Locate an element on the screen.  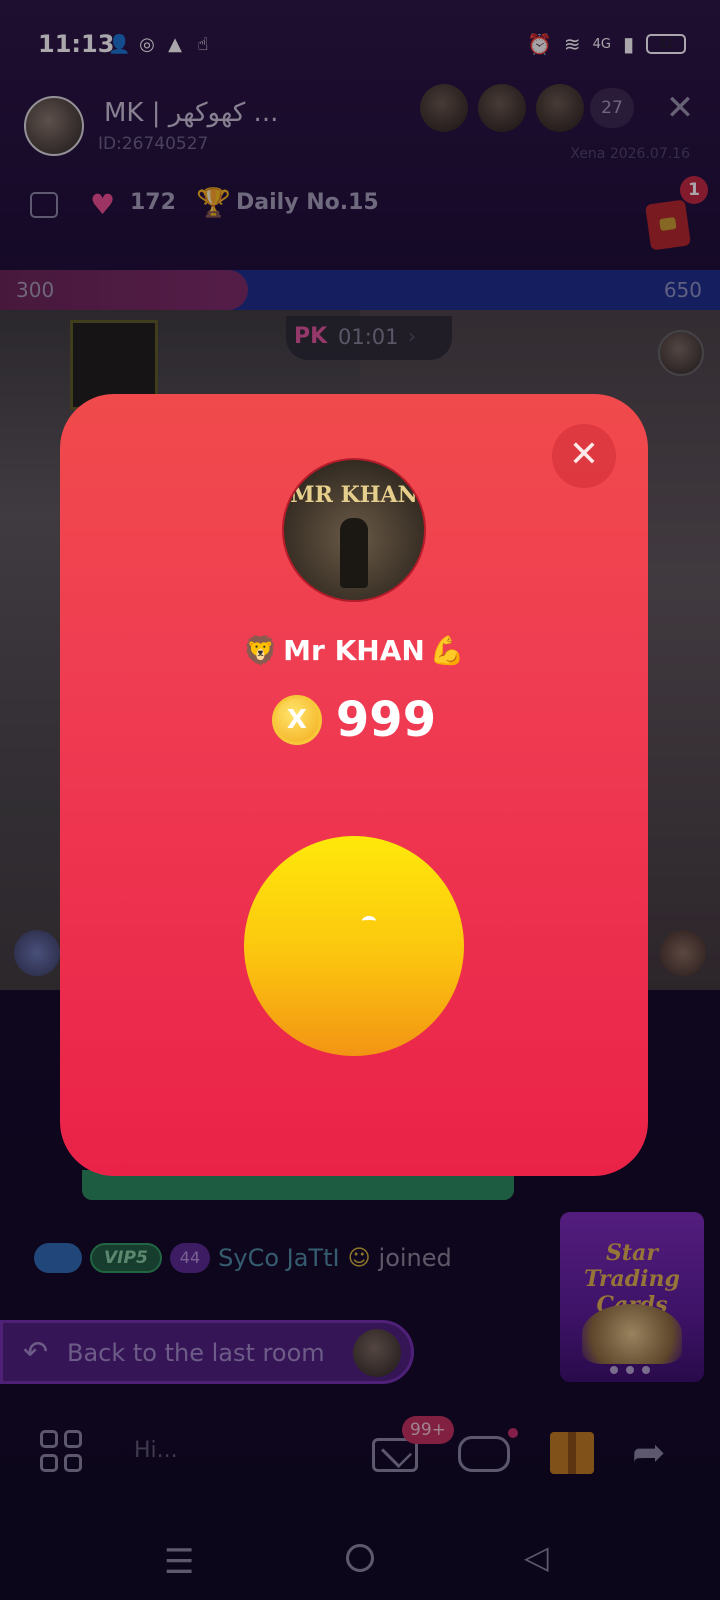
flexed-arm-icon: 💪 is located at coordinates (447, 650).